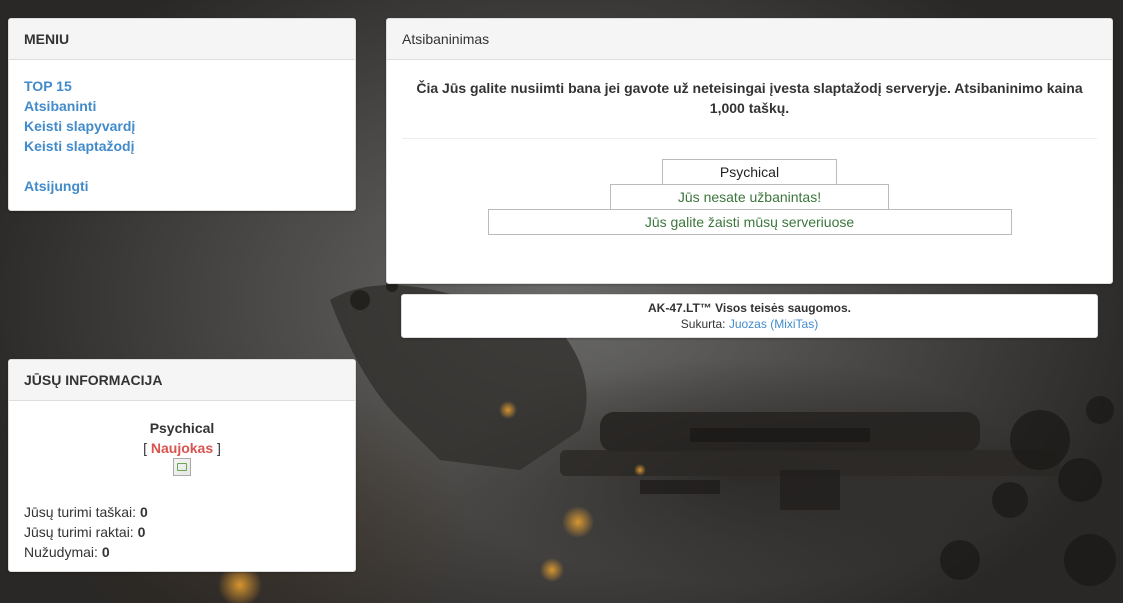 The height and width of the screenshot is (603, 1123). I want to click on play-status-box: Jūs galite žaisti mūsų serveriuose, so click(749, 222).